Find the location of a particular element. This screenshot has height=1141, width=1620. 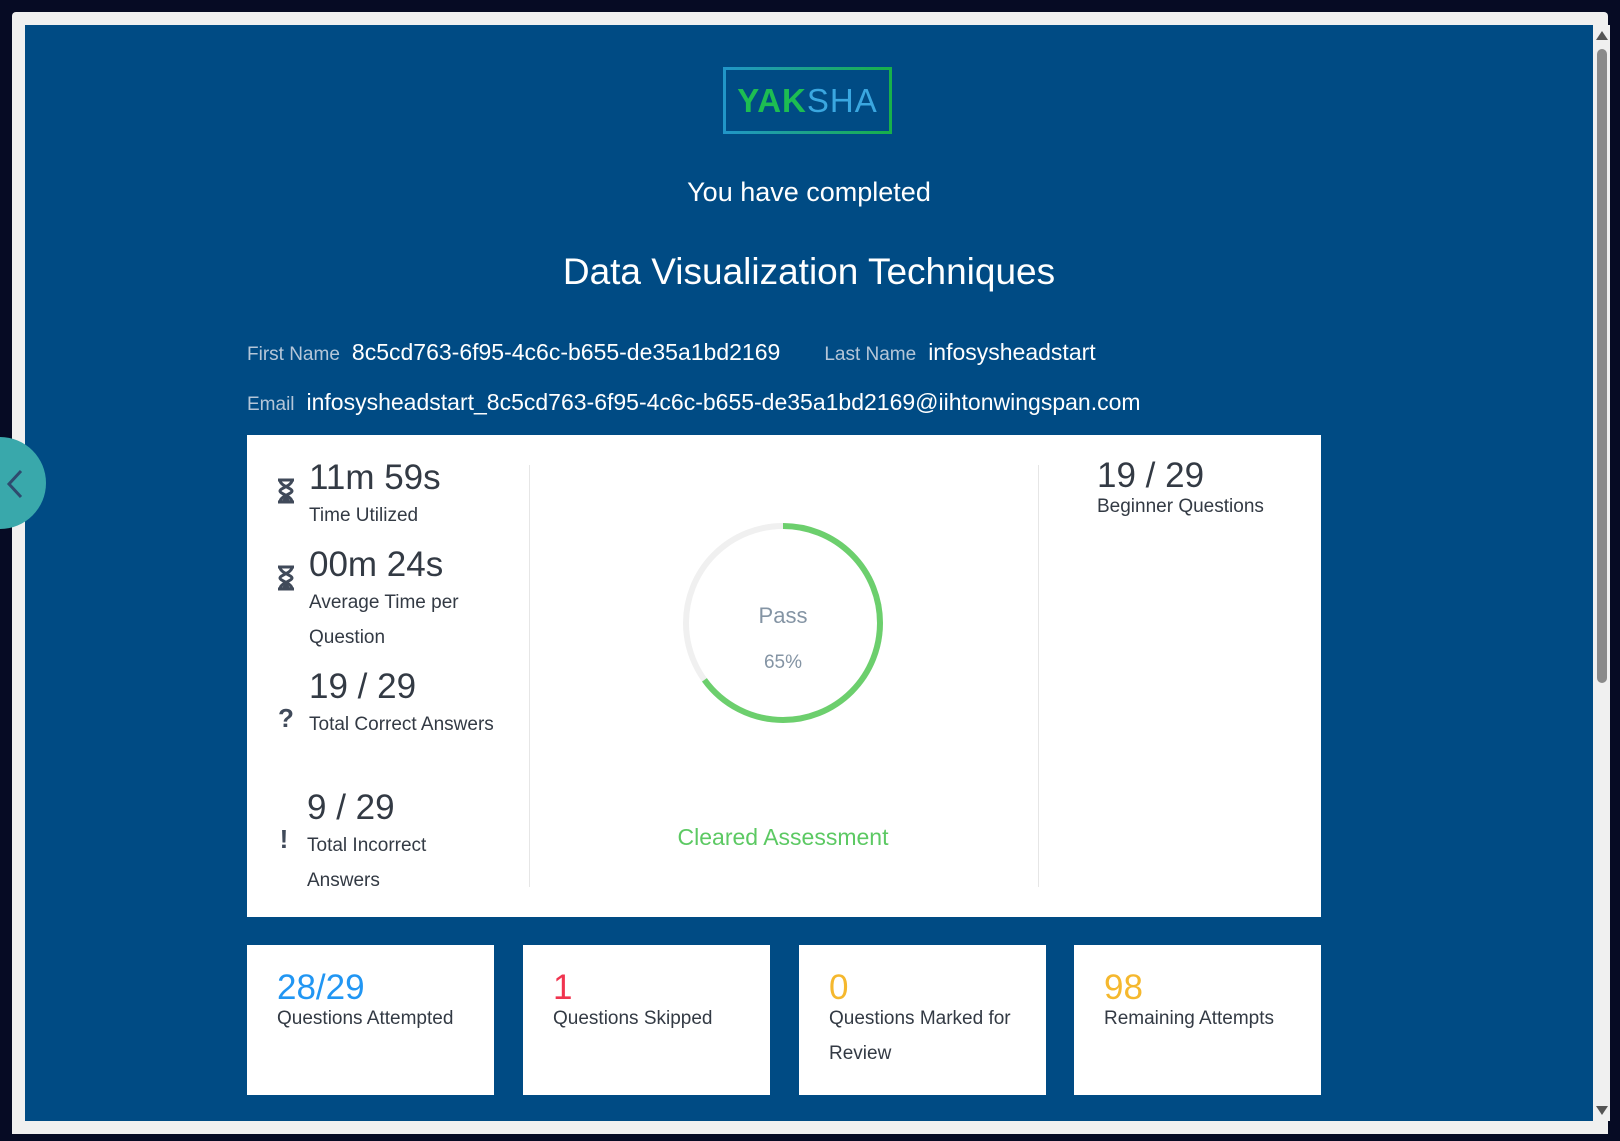

chevron-left-icon is located at coordinates (14, 484).